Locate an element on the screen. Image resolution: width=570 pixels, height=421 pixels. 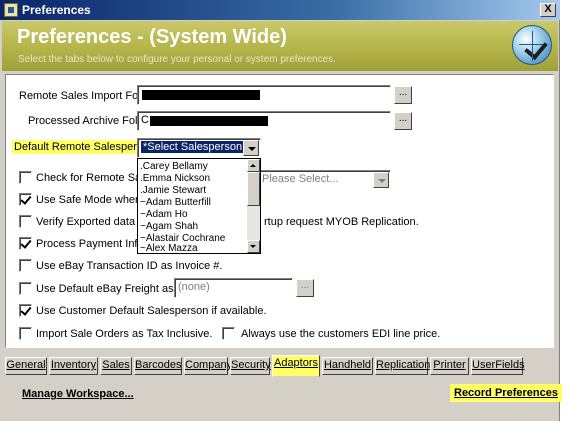
remote-import-field is located at coordinates (264, 95).